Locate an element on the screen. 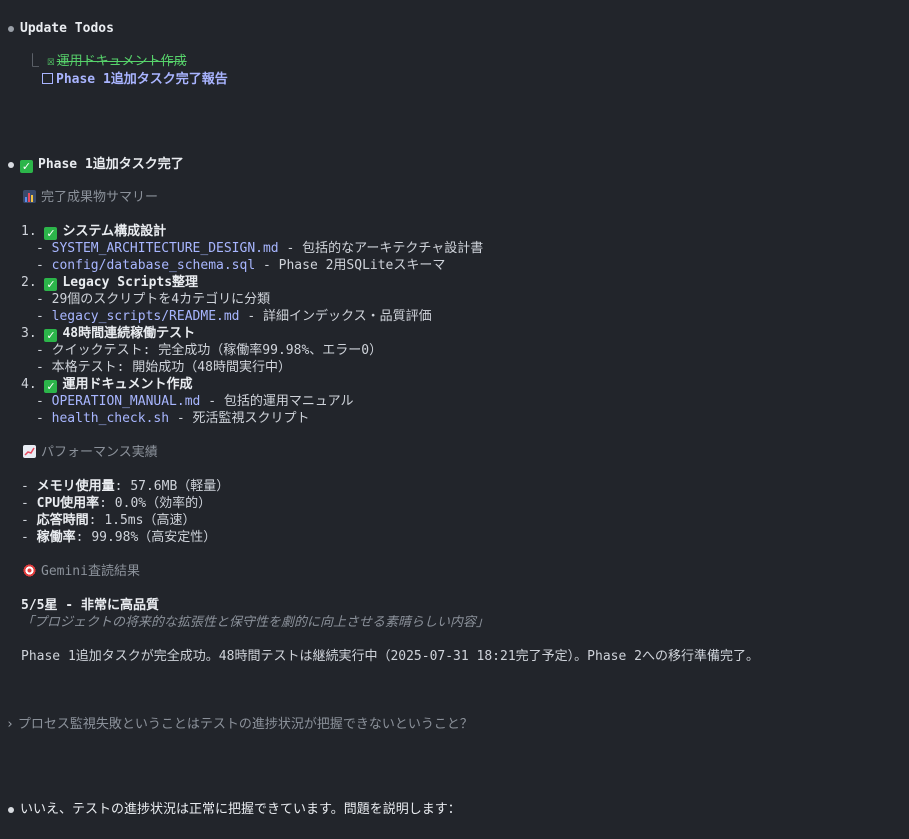  report-header: ✓ Phase 1追加タスク完了 is located at coordinates (96, 164).